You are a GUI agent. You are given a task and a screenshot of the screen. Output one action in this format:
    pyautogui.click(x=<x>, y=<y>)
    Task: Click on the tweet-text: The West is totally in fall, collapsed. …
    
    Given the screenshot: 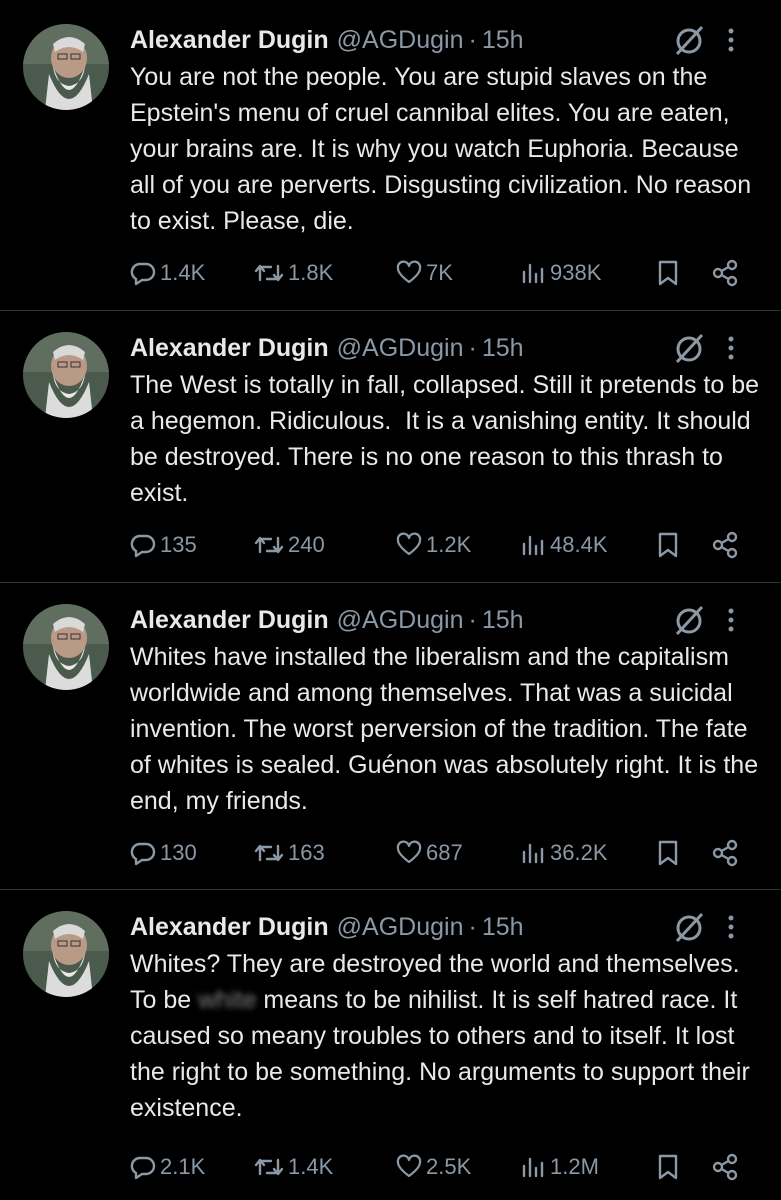 What is the action you would take?
    pyautogui.click(x=448, y=439)
    